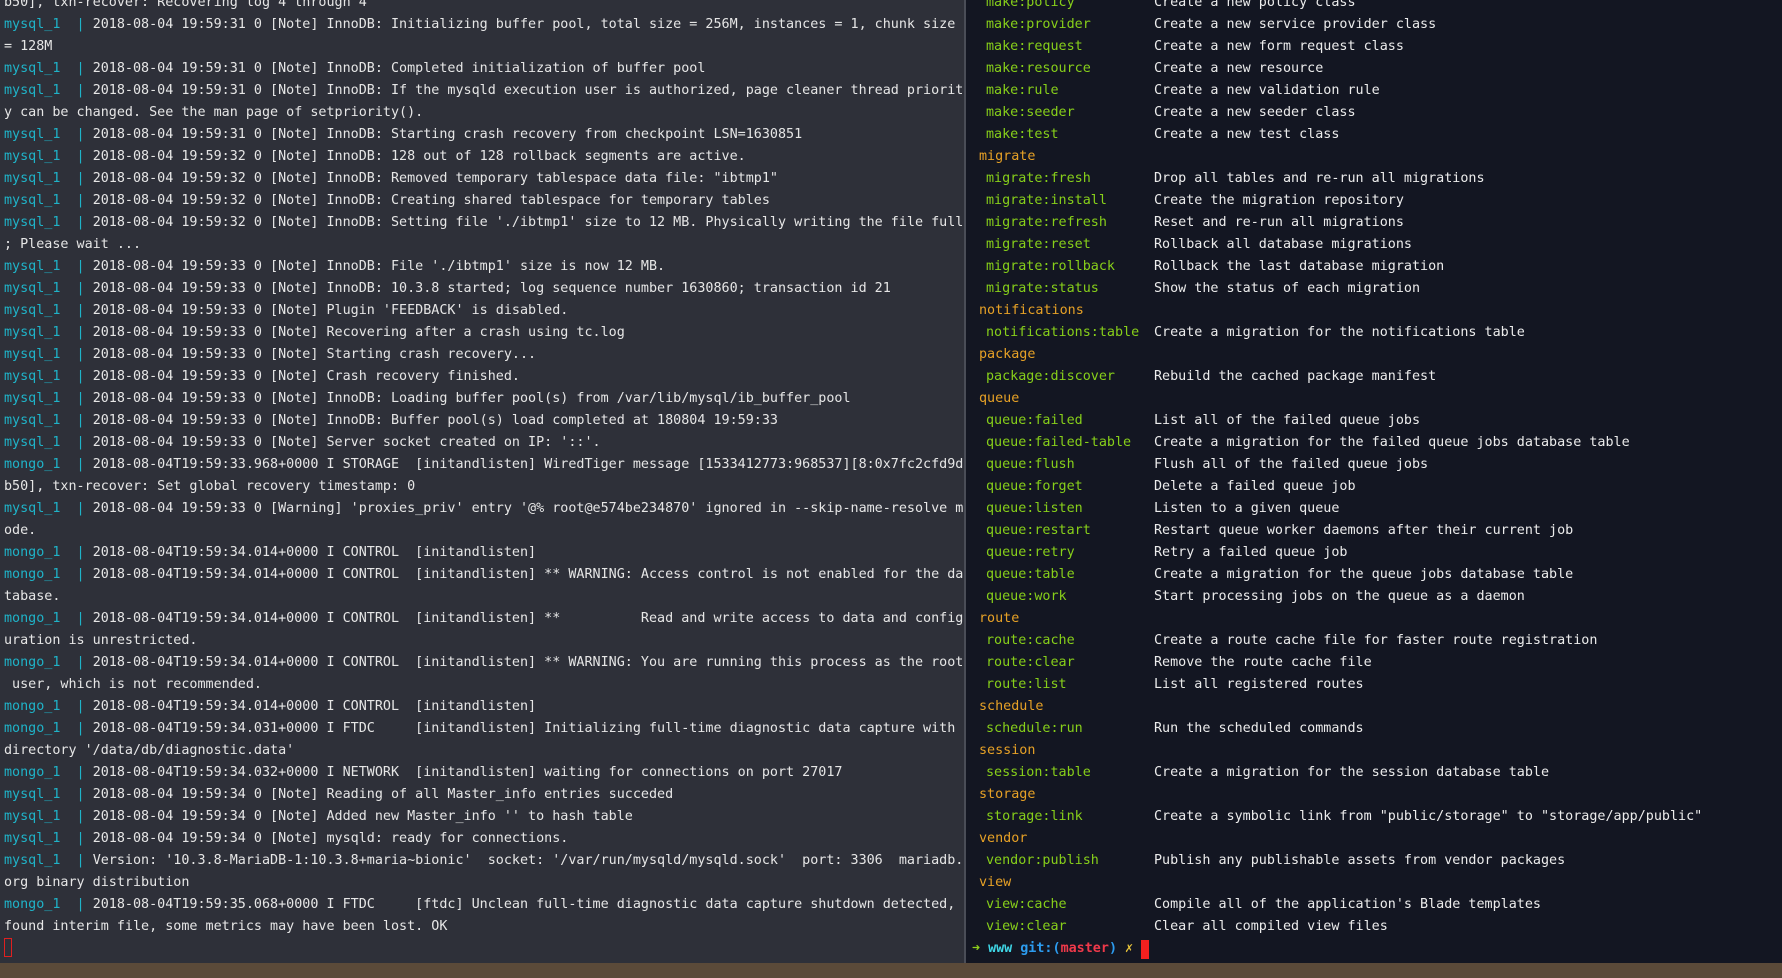 The width and height of the screenshot is (1782, 978). I want to click on command-description: Create a new form request class, so click(1279, 46).